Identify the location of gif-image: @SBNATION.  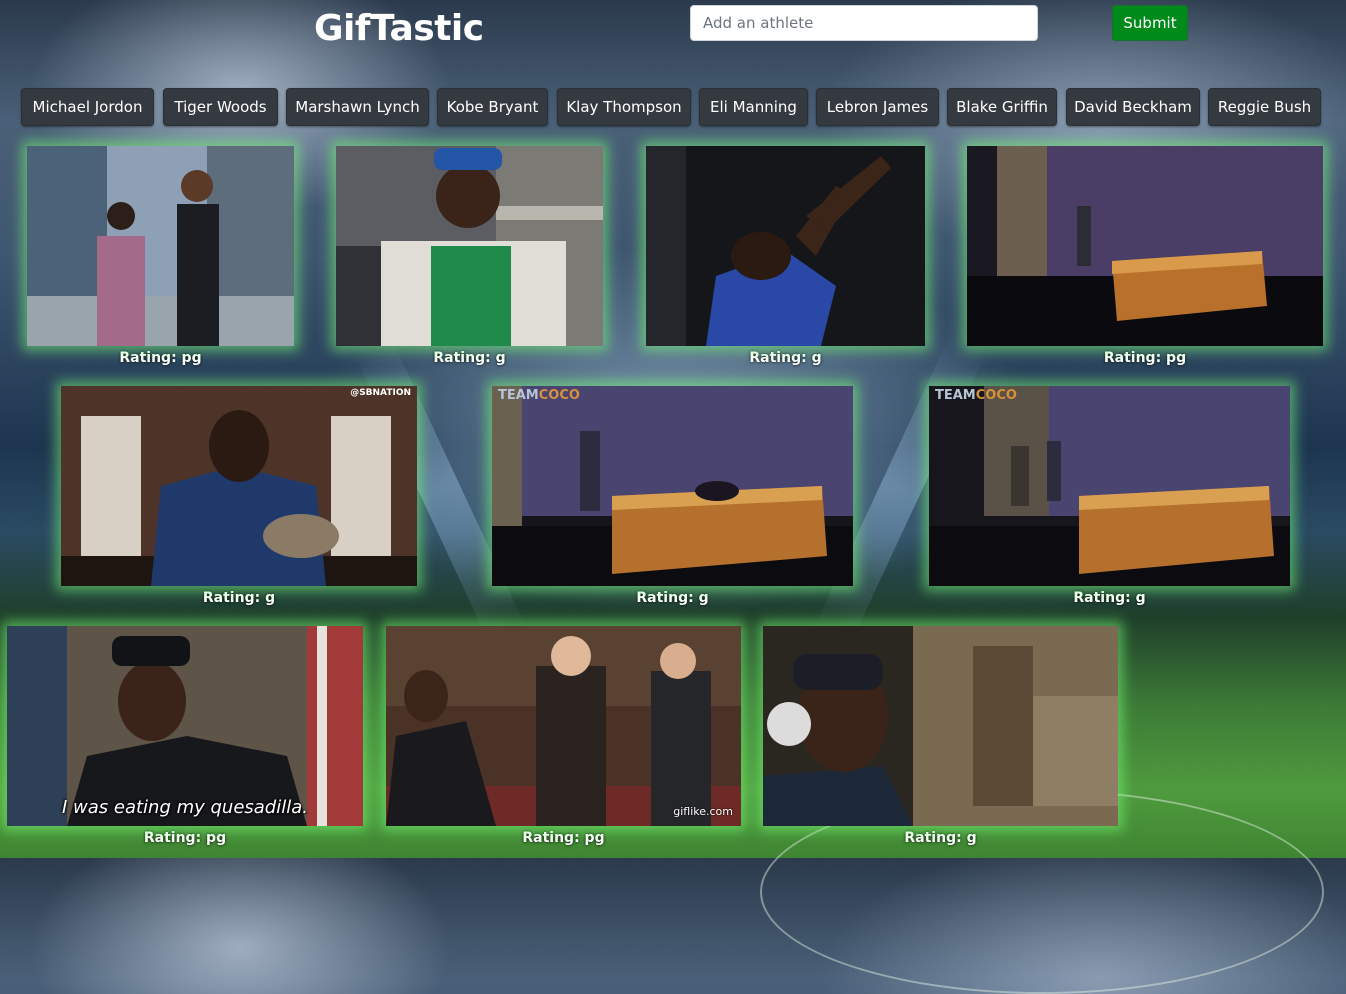
(239, 486).